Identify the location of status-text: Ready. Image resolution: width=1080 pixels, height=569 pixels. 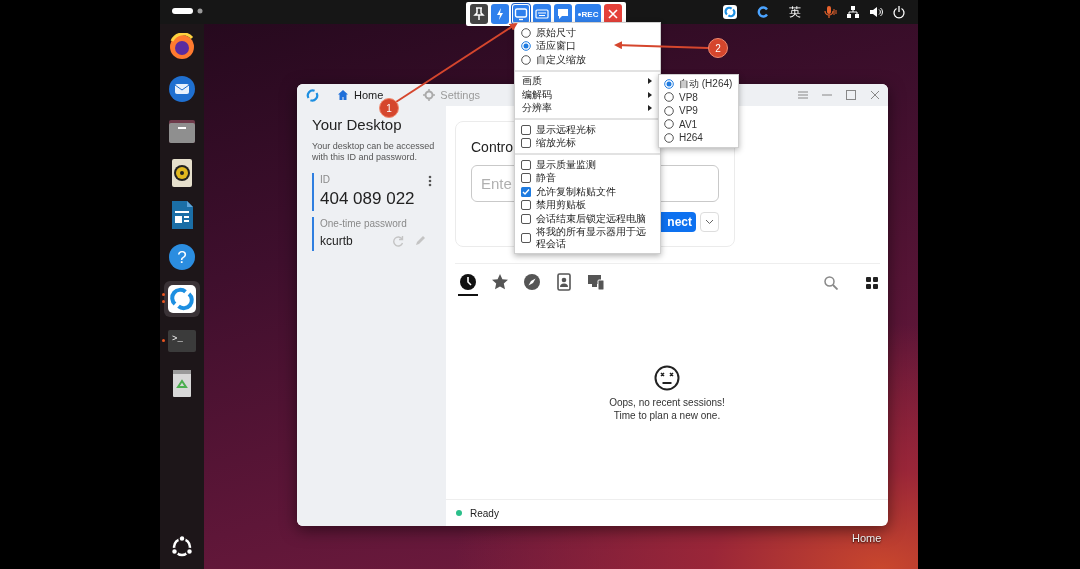
(484, 513).